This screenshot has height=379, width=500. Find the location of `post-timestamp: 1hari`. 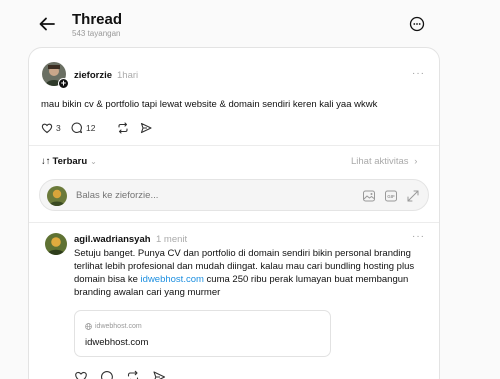

post-timestamp: 1hari is located at coordinates (128, 75).